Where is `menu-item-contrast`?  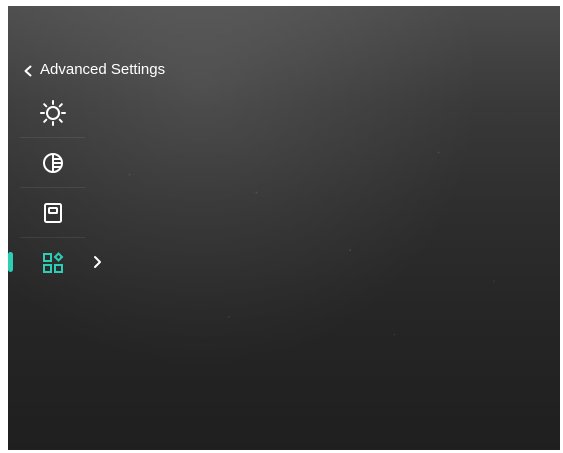 menu-item-contrast is located at coordinates (52, 163).